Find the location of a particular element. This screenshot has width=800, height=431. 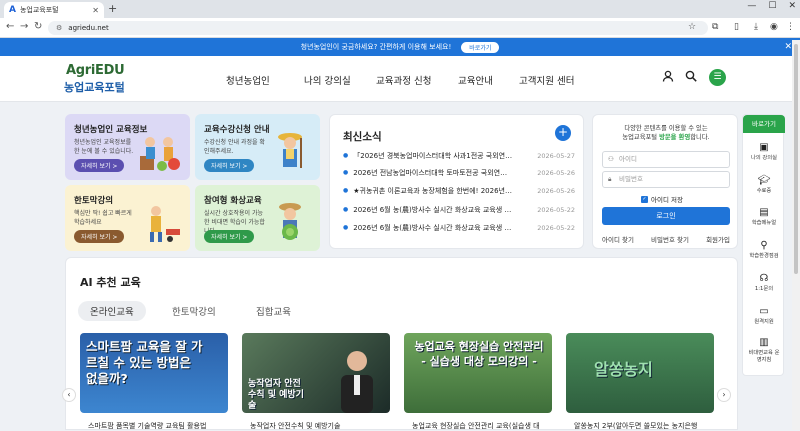

login-intro-highlight: 방문을 환영 is located at coordinates (675, 137).